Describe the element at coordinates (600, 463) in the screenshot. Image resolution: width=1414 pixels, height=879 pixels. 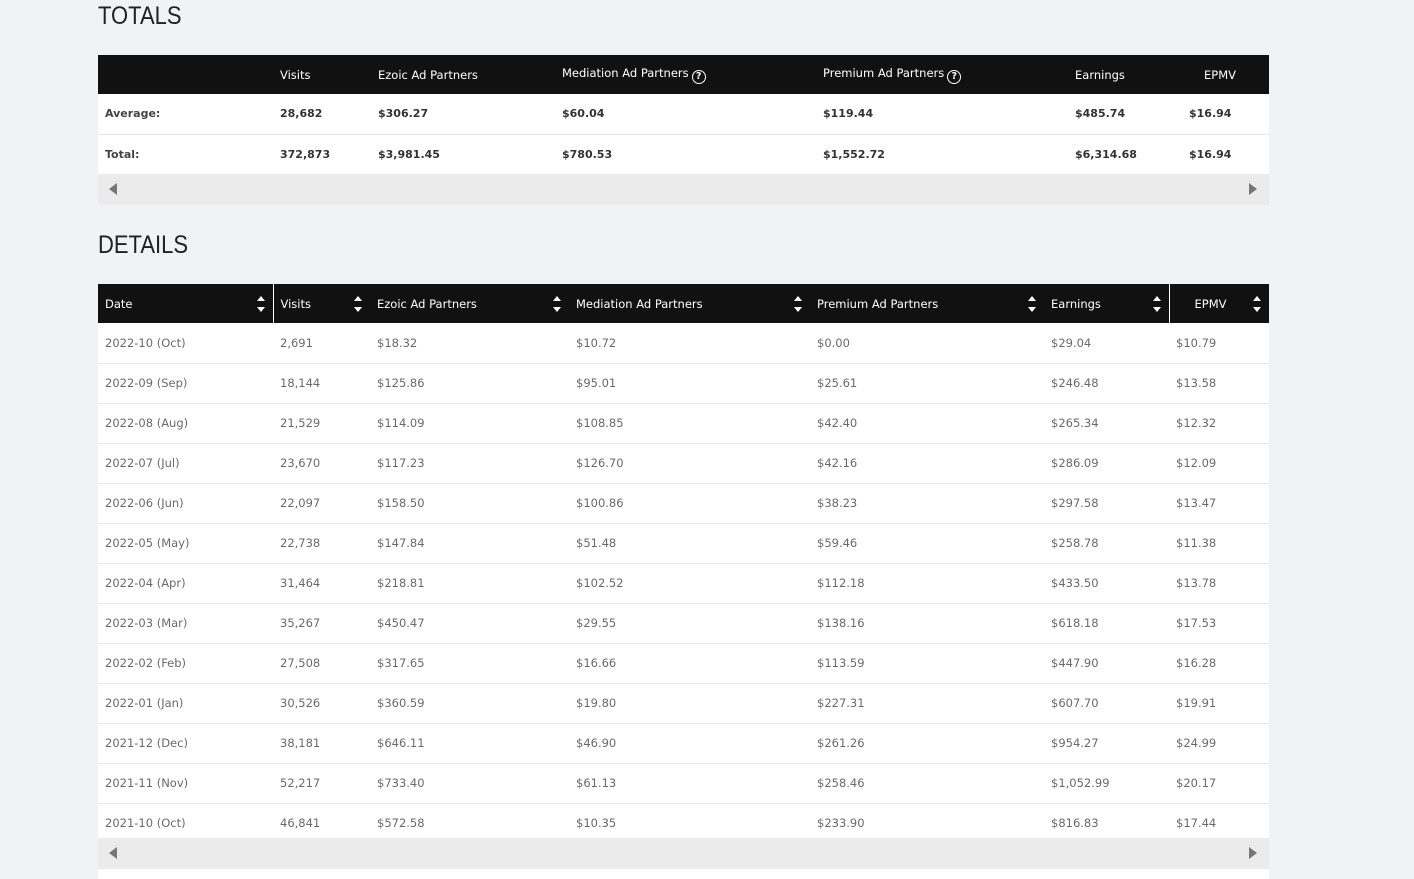
I see `cell-mediation: $126.70` at that location.